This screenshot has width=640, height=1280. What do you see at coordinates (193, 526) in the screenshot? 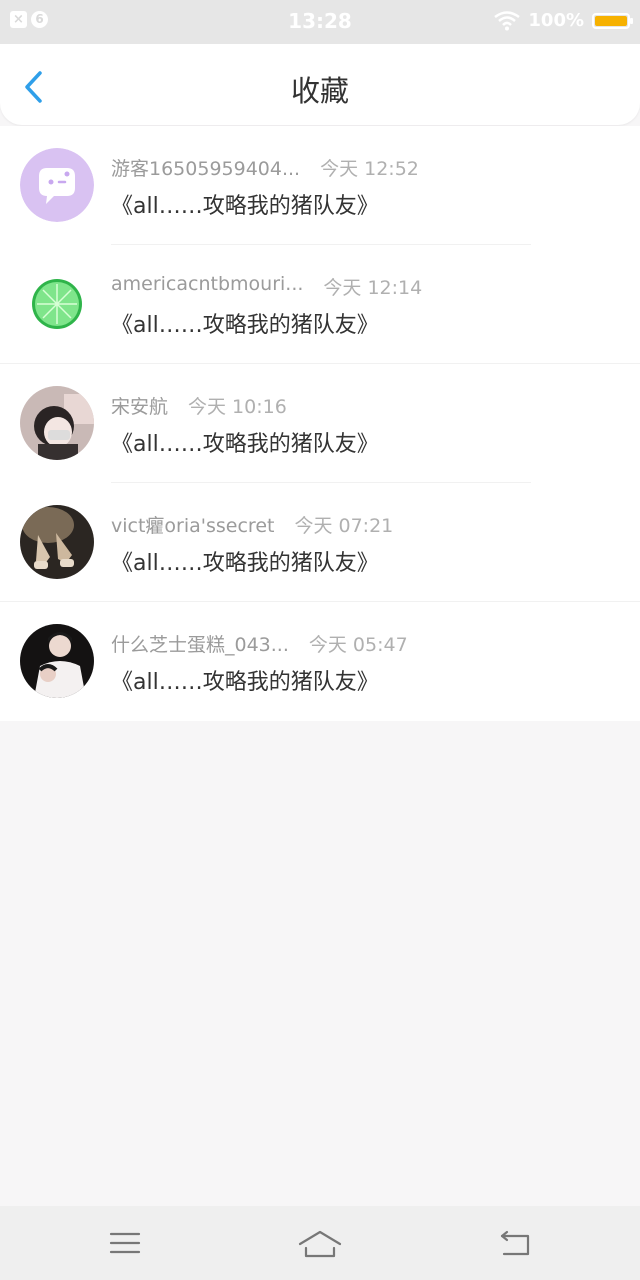
I see `item-username: vict癯oria'ssecret` at bounding box center [193, 526].